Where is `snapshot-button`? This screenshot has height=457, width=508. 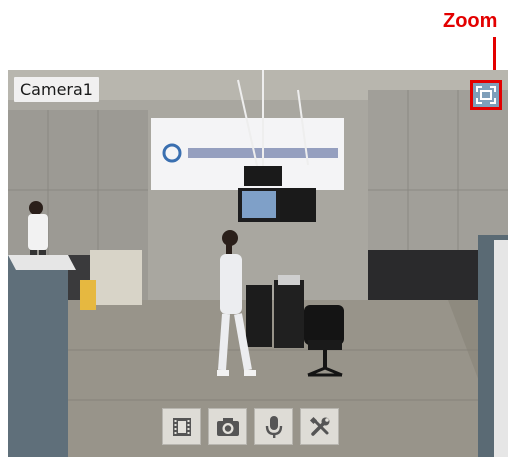
snapshot-button is located at coordinates (227, 426).